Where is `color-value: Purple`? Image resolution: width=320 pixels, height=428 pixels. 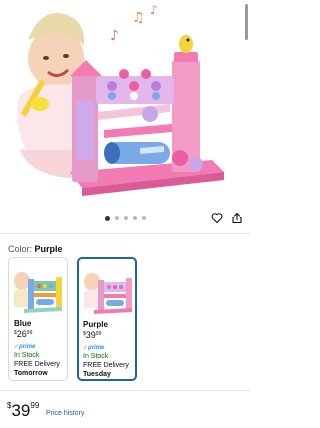
color-value: Purple is located at coordinates (48, 249).